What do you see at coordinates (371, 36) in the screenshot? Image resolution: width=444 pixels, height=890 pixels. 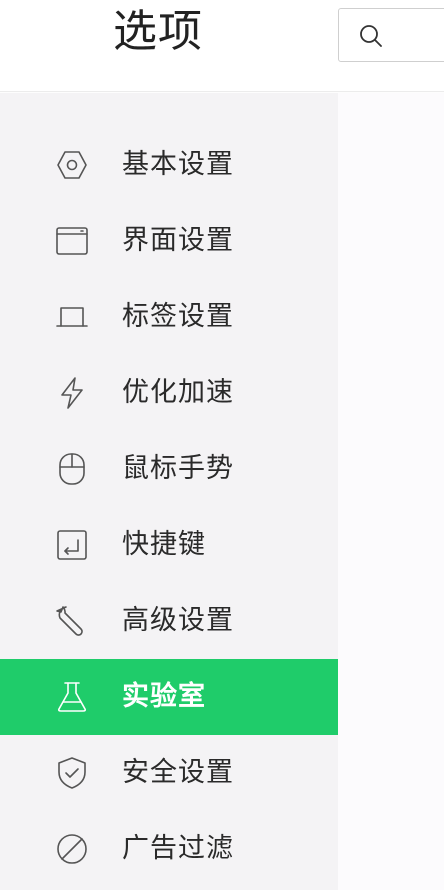 I see `search-icon` at bounding box center [371, 36].